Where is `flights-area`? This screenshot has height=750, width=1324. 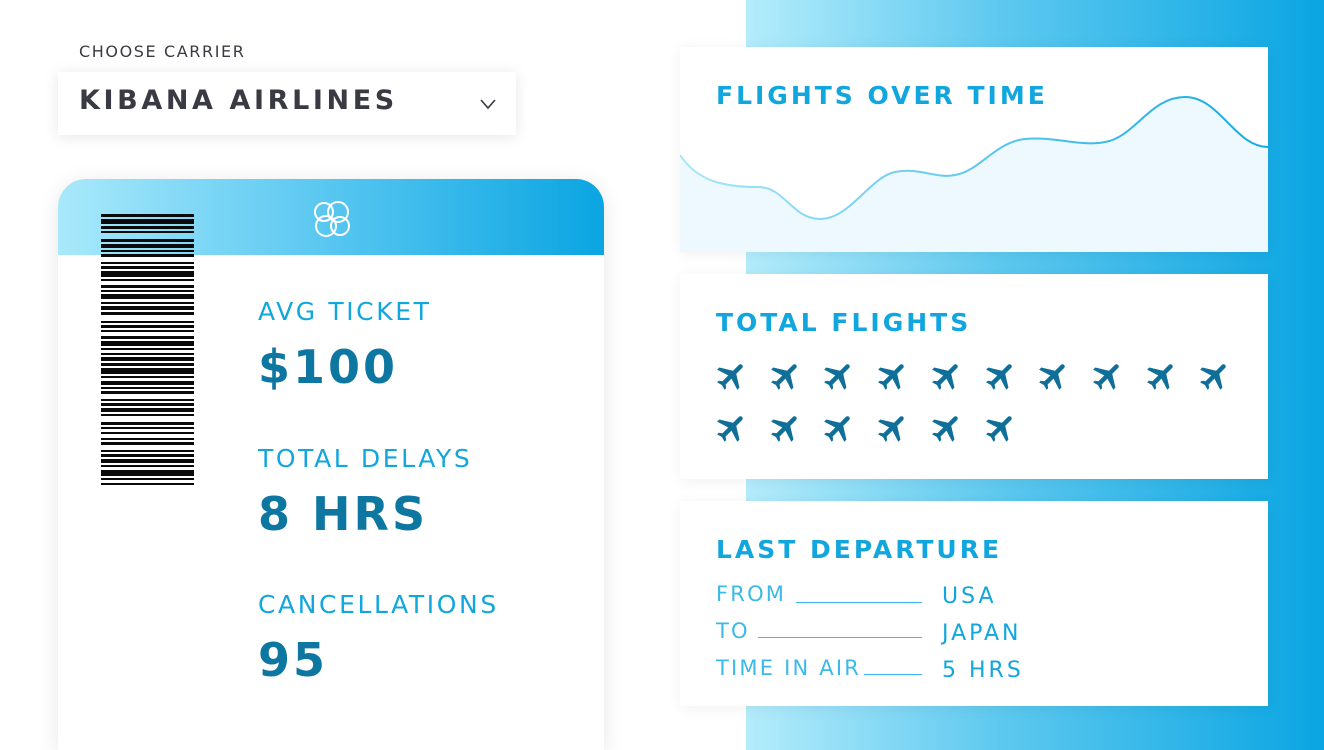
flights-area is located at coordinates (974, 174).